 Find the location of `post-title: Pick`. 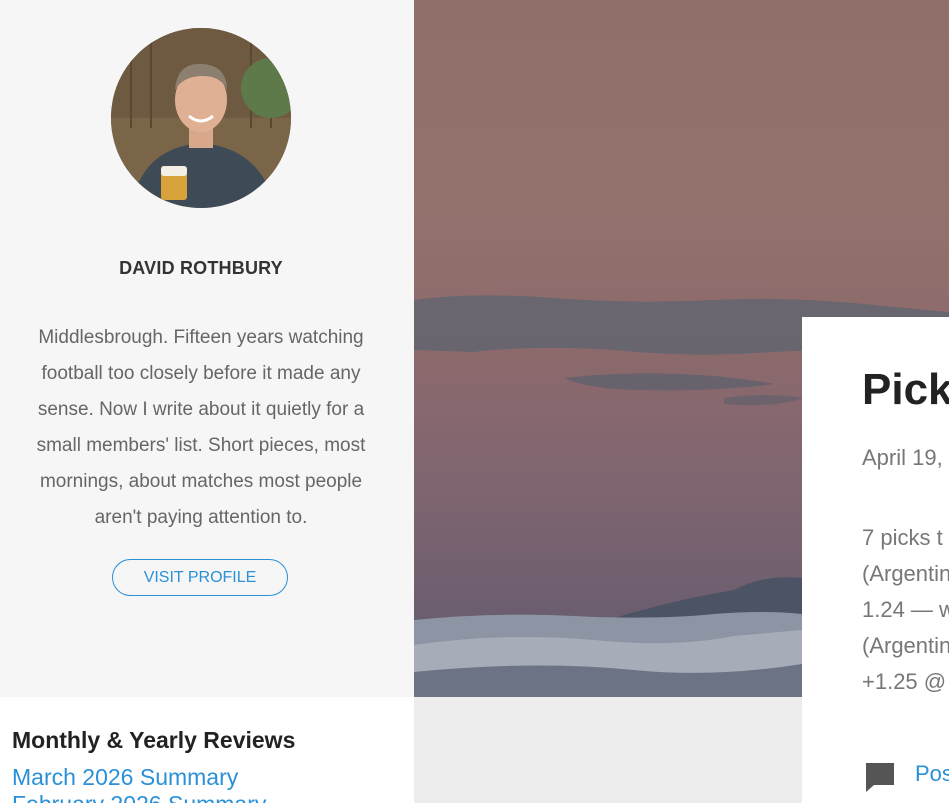

post-title: Pick is located at coordinates (905, 390).